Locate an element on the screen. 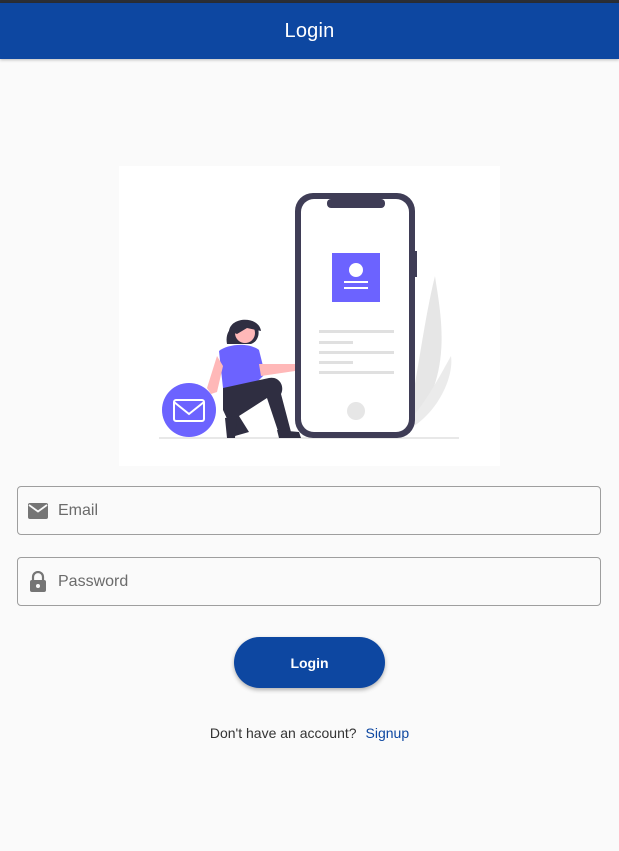 Image resolution: width=619 pixels, height=851 pixels. password-field is located at coordinates (309, 581).